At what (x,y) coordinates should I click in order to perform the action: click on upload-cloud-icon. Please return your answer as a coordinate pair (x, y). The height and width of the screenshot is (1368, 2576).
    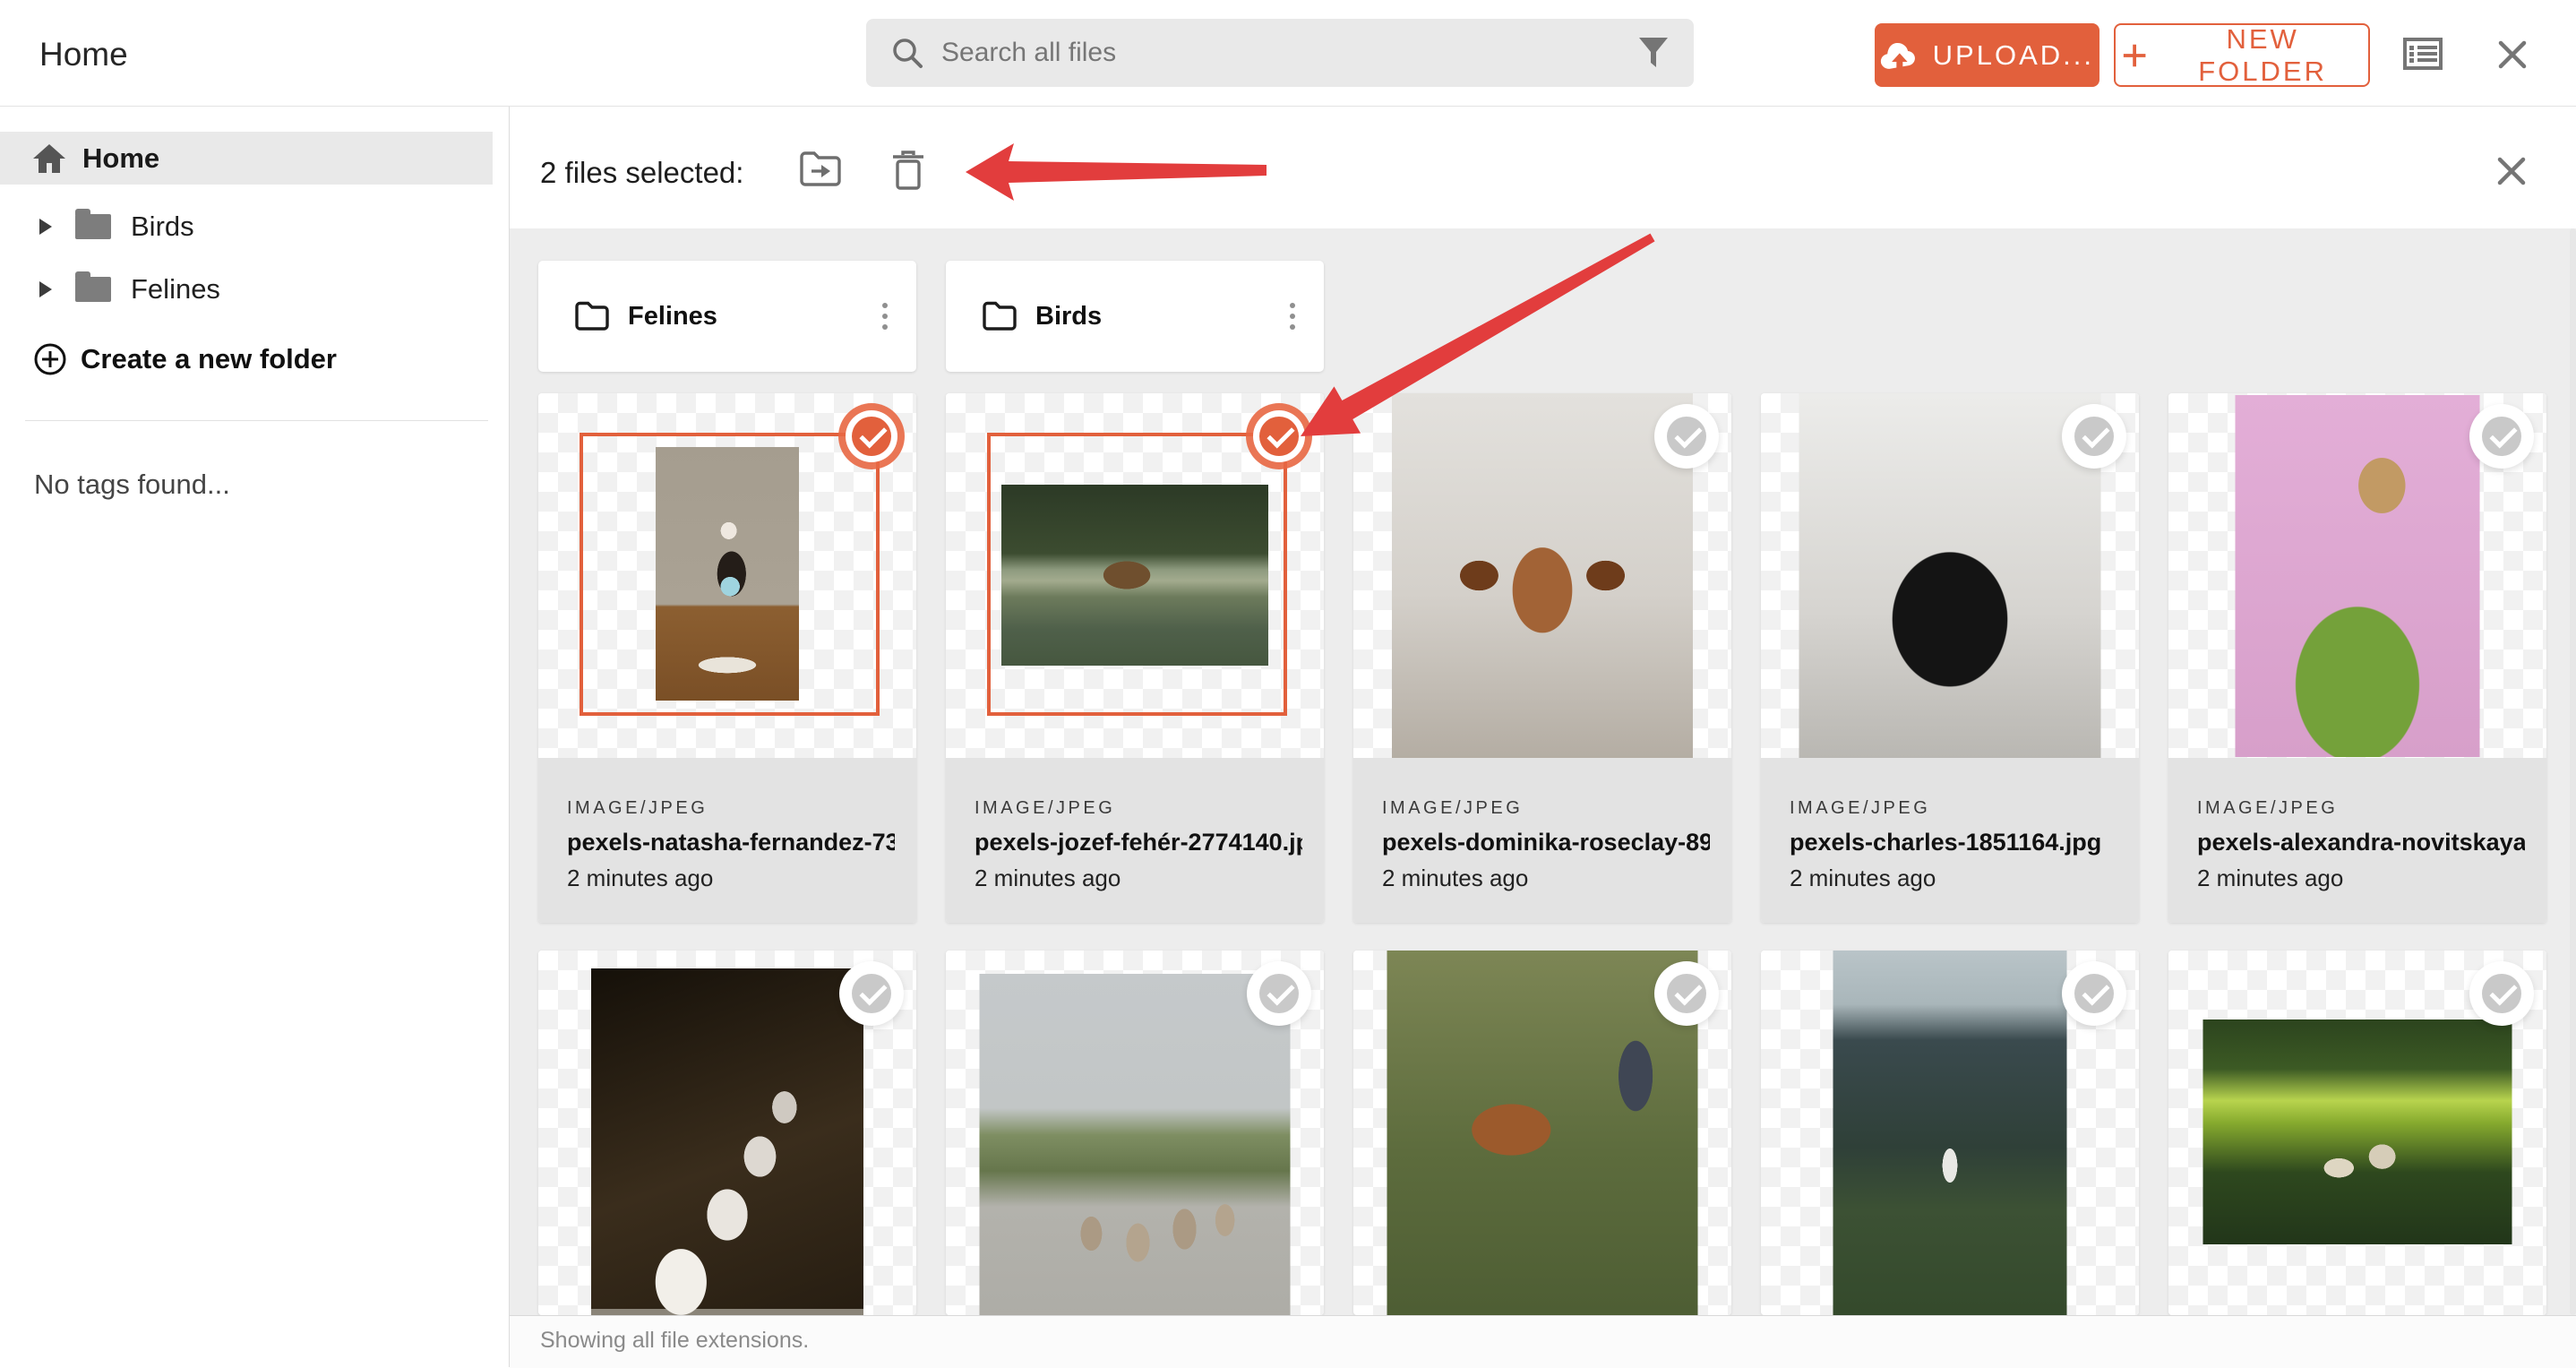
    Looking at the image, I should click on (1897, 55).